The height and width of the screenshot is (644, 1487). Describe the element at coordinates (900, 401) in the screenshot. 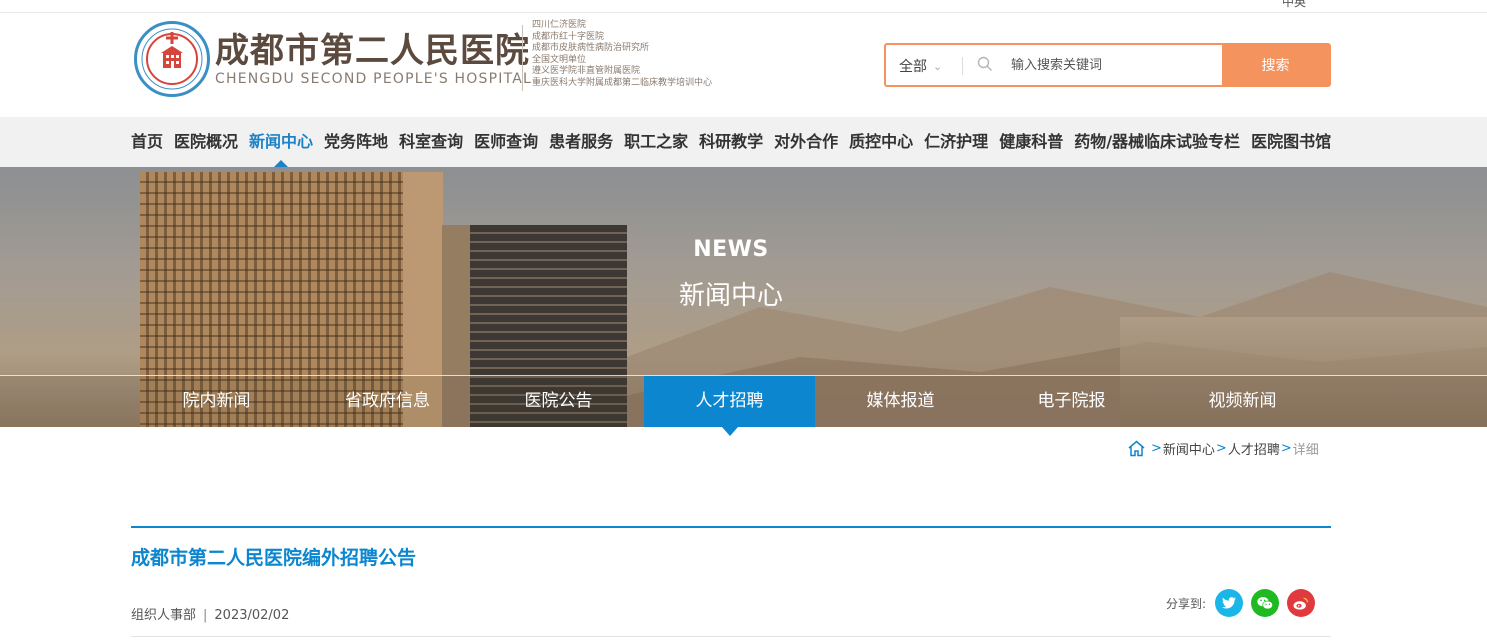

I see `subnav-item-media: 媒体报道` at that location.